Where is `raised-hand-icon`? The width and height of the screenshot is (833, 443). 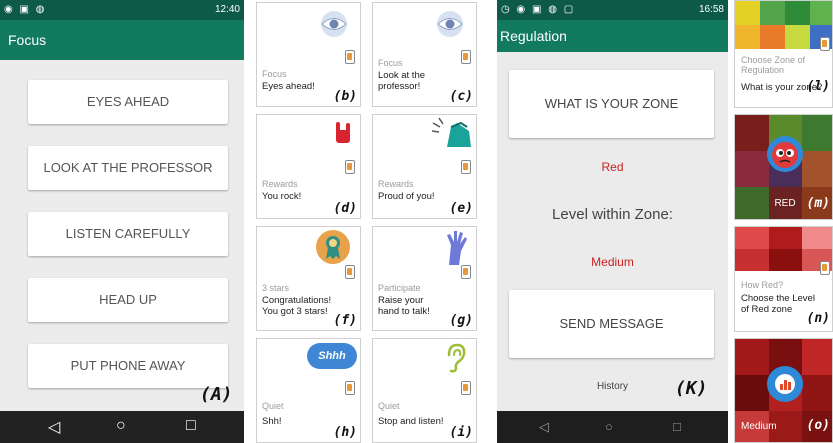
raised-hand-icon is located at coordinates (457, 248).